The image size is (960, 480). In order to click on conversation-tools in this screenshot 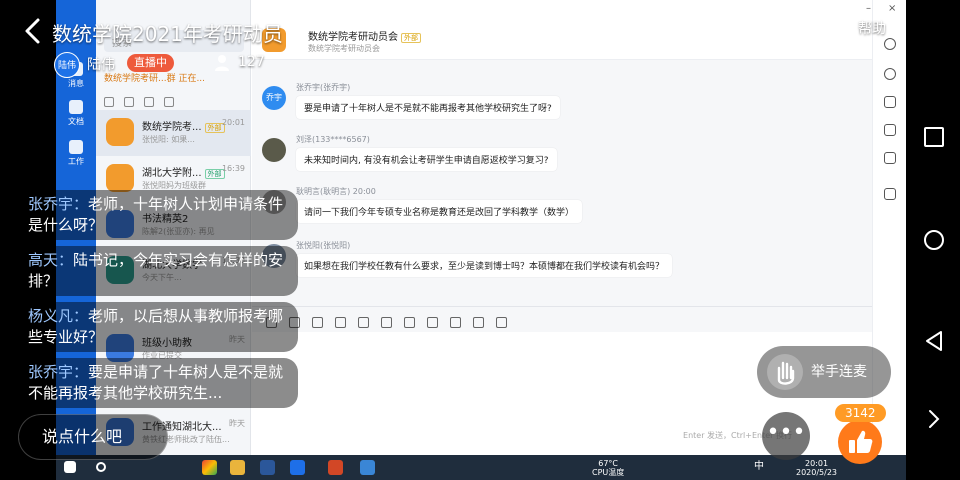, I will do `click(174, 100)`.